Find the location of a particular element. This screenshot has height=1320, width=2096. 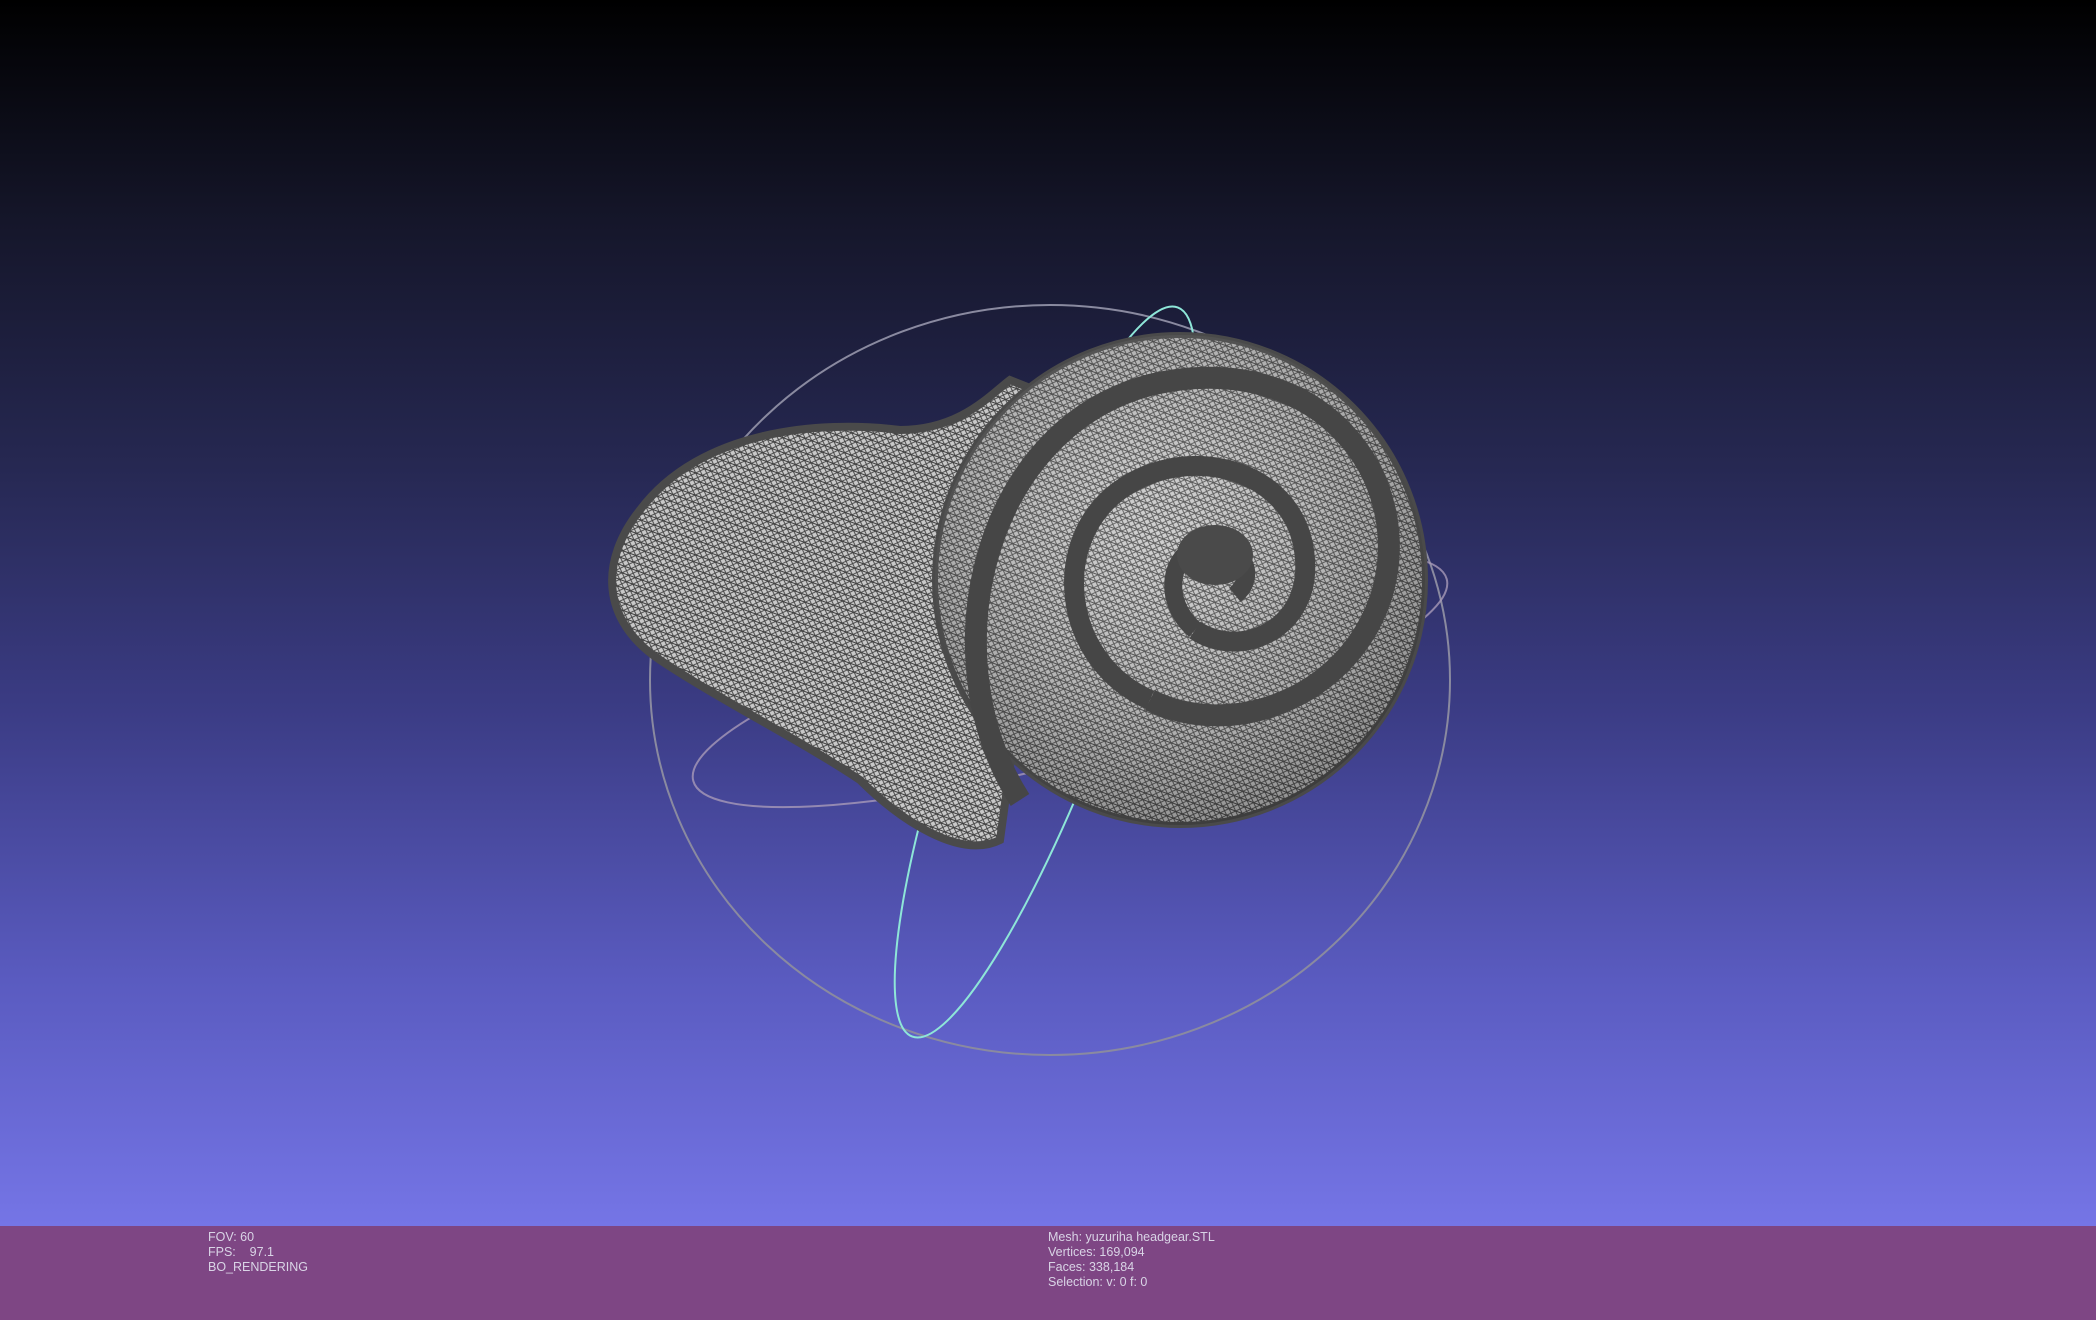

render-info: FOV: 60 FPS: 97.1 BO_RENDERING is located at coordinates (258, 1252).